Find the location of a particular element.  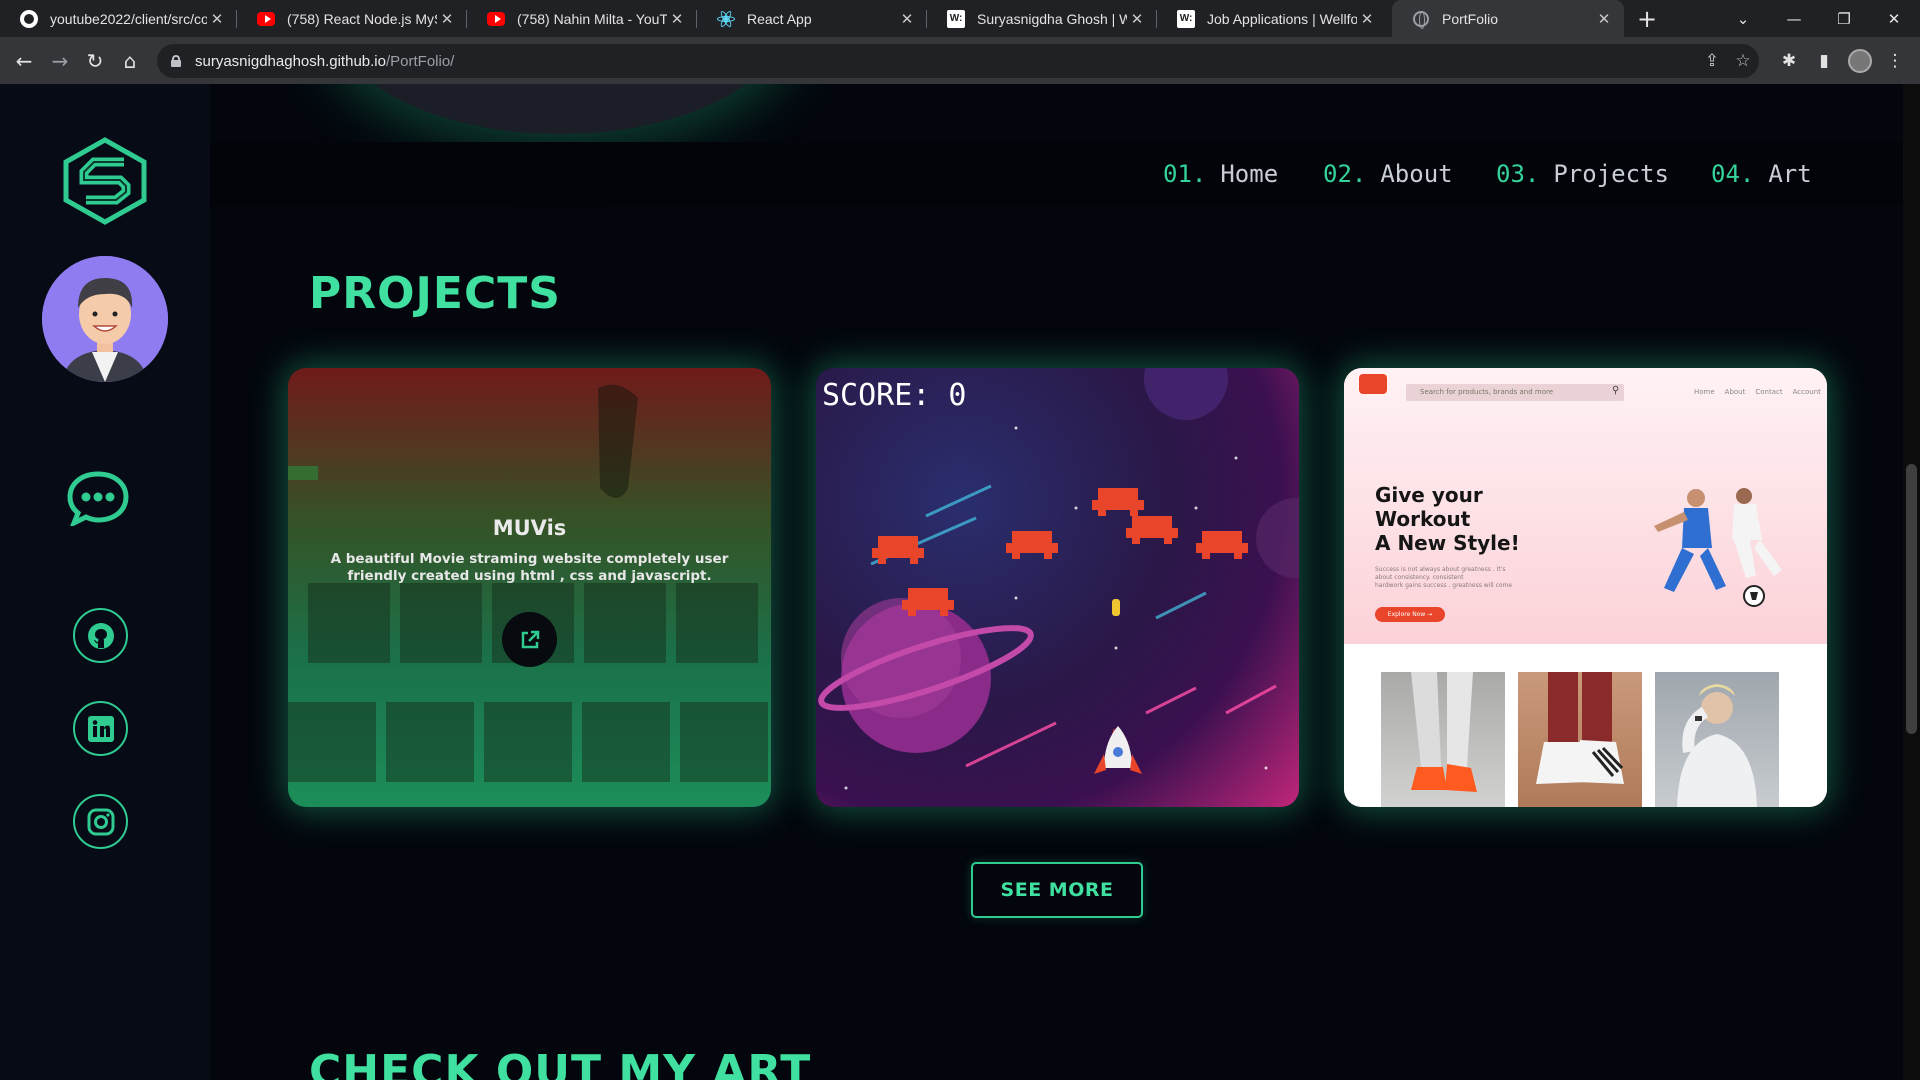

external-link-icon is located at coordinates (530, 639).